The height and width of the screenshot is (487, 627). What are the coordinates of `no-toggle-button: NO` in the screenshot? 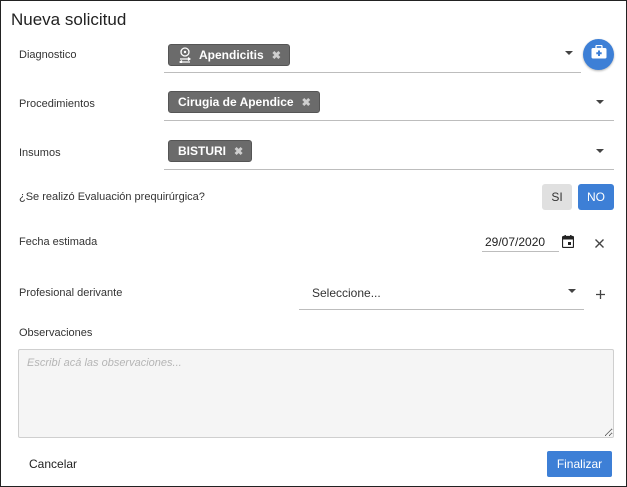 It's located at (596, 197).